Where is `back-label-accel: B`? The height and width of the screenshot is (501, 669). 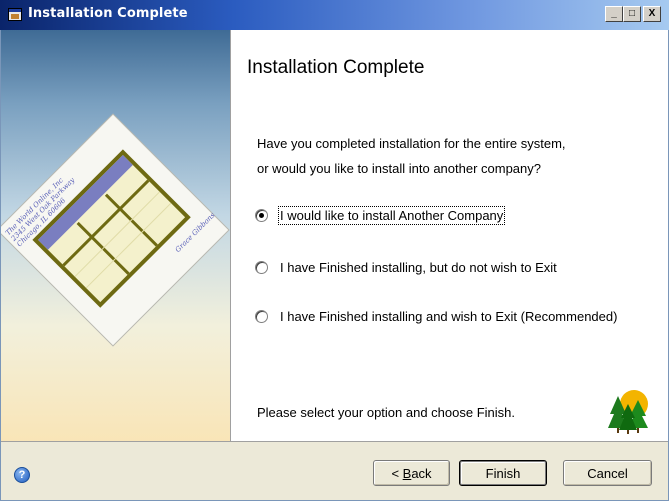 back-label-accel: B is located at coordinates (407, 473).